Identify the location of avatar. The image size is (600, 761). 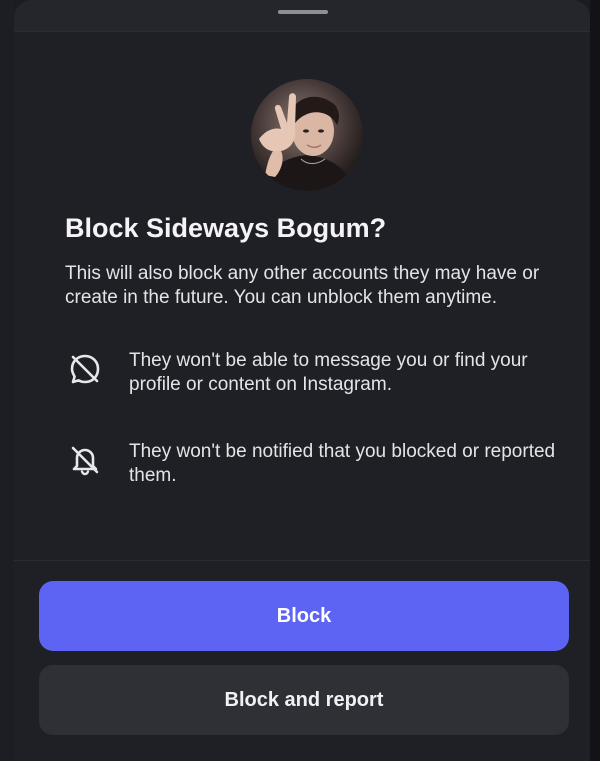
(307, 135).